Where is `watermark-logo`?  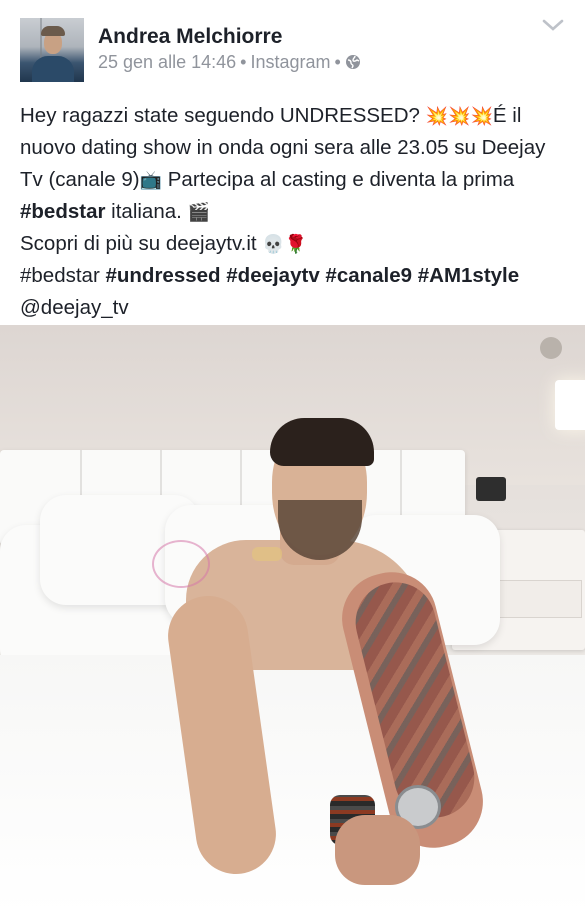 watermark-logo is located at coordinates (181, 564).